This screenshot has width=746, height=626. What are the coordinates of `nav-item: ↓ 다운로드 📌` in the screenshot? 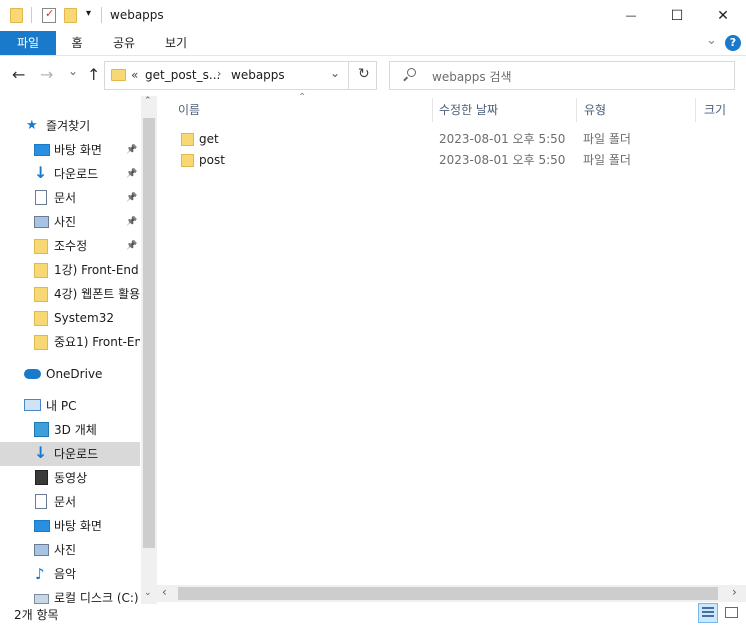 It's located at (70, 174).